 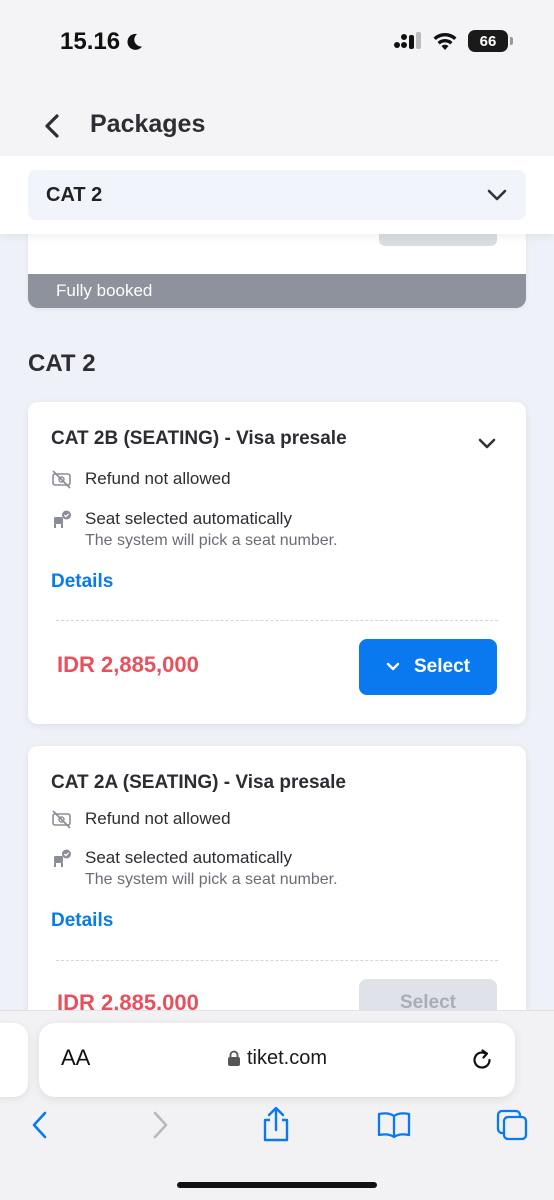 I want to click on app-header: Packages, so click(x=277, y=124).